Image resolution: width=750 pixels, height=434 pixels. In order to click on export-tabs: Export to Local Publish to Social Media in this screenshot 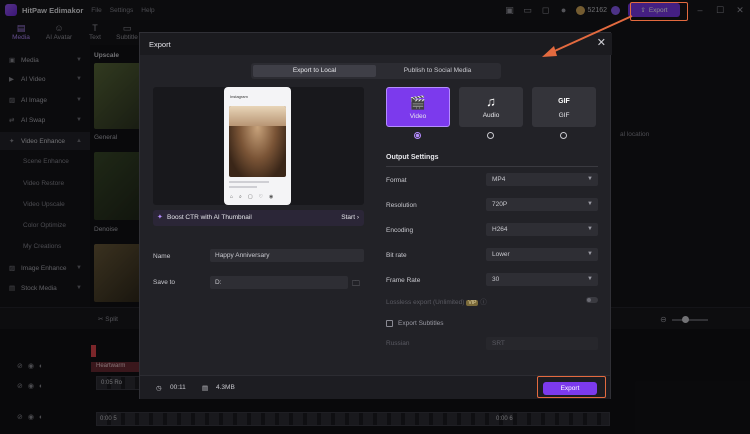, I will do `click(376, 71)`.